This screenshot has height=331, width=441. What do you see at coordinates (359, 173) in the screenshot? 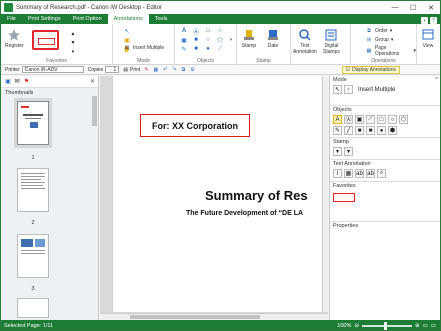
I see `text-strike-icon: ab` at bounding box center [359, 173].